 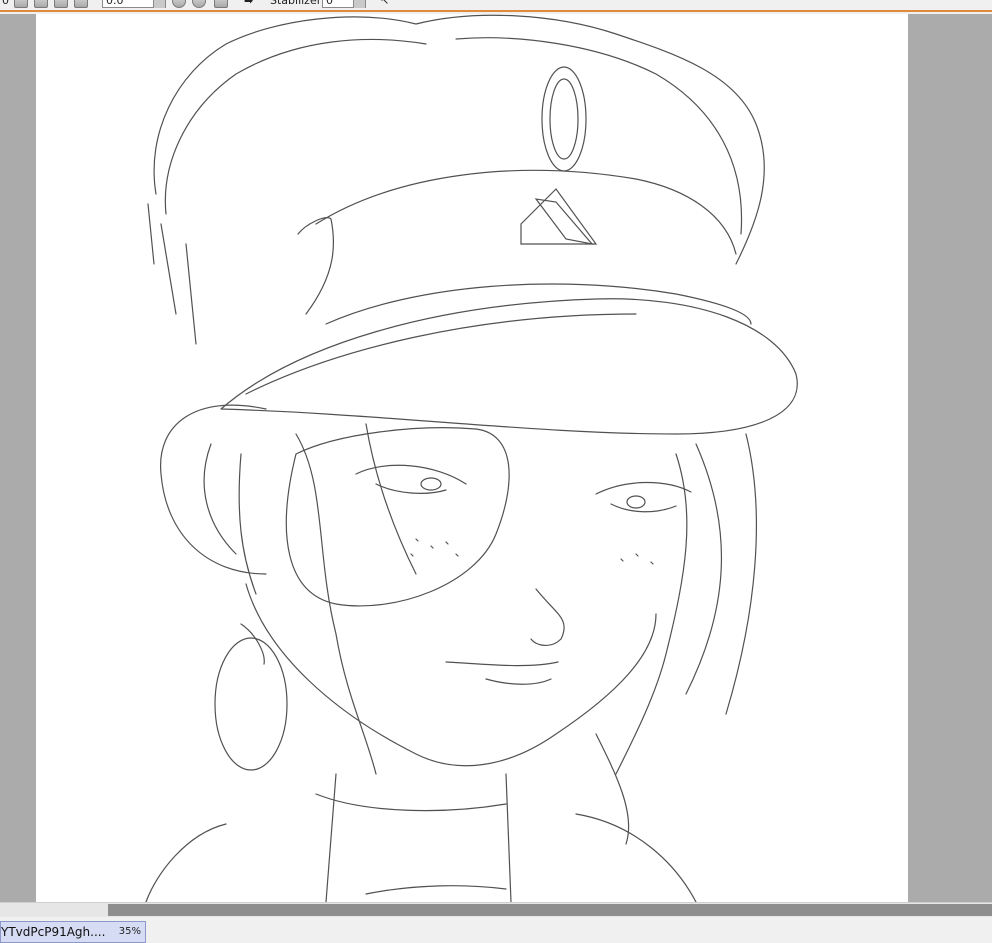 What do you see at coordinates (344, 4) in the screenshot?
I see `stabilizer-select: 0` at bounding box center [344, 4].